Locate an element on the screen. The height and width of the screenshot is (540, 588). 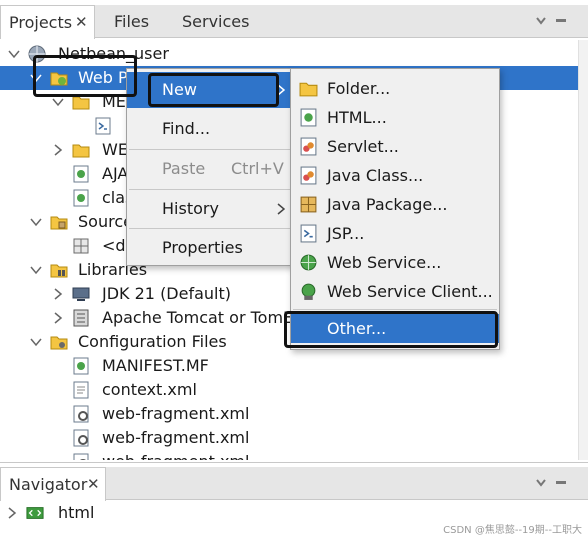
projects-tabbar: Projects ✕ Files Services is located at coordinates (294, 22).